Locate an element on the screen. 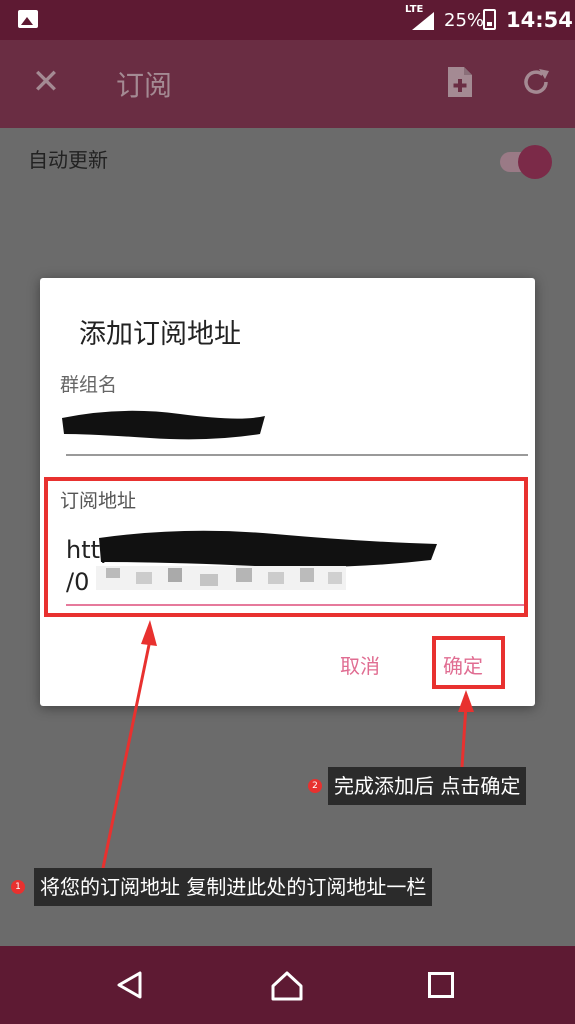 This screenshot has width=575, height=1024. step-2-badge: 2 is located at coordinates (315, 786).